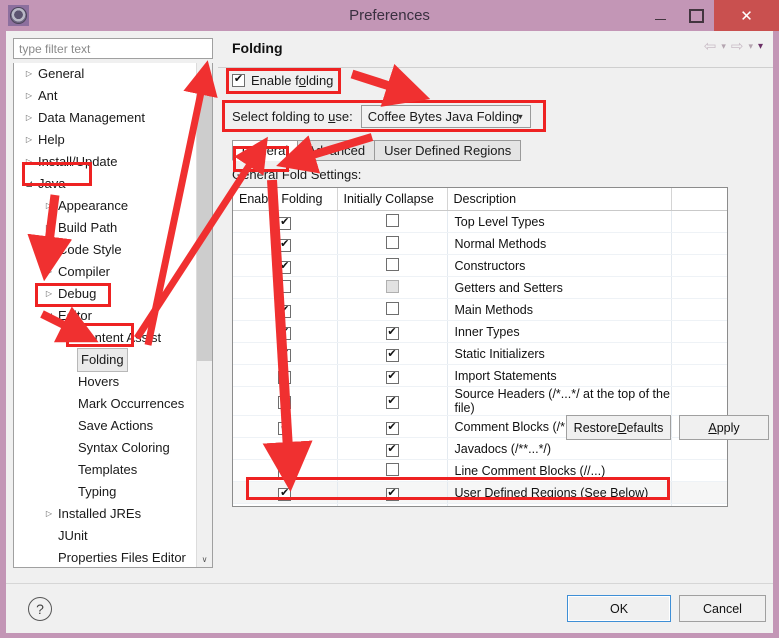 This screenshot has height=638, width=779. Describe the element at coordinates (106, 250) in the screenshot. I see `sidebar-item-code-style: ▷ Code Style` at that location.